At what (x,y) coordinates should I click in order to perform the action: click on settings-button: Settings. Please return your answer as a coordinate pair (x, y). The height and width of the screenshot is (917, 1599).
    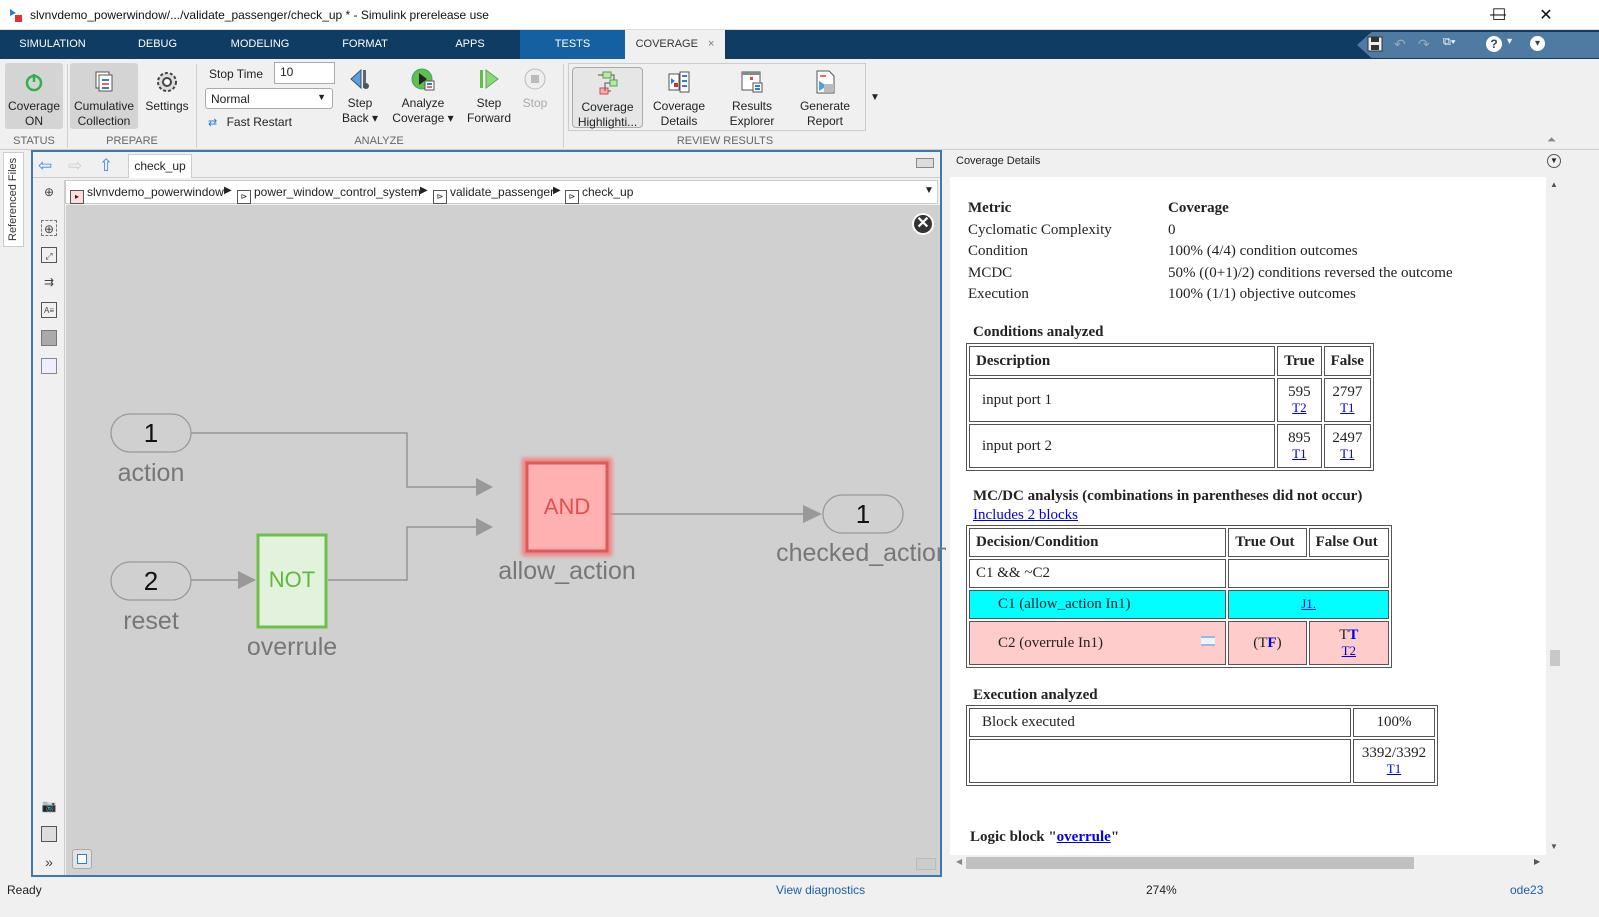
    Looking at the image, I should click on (167, 96).